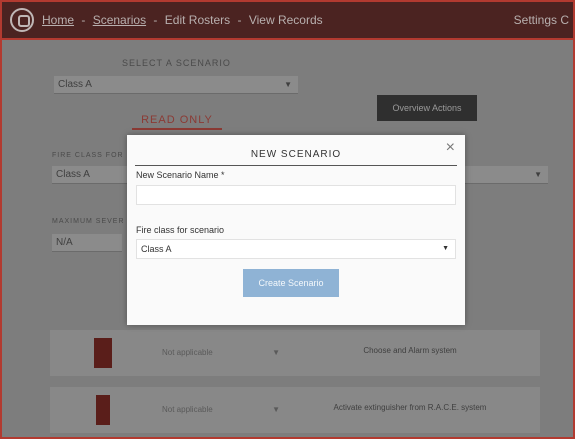 The image size is (575, 439). What do you see at coordinates (177, 121) in the screenshot?
I see `read-only-tab: READ ONLY` at bounding box center [177, 121].